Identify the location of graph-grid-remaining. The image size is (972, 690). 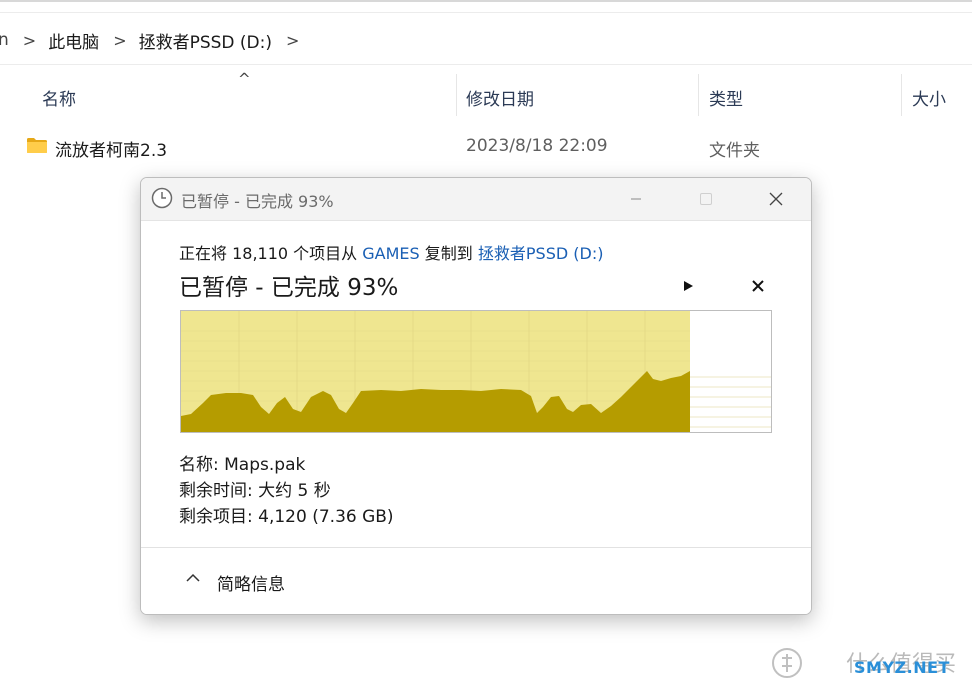
(730, 402).